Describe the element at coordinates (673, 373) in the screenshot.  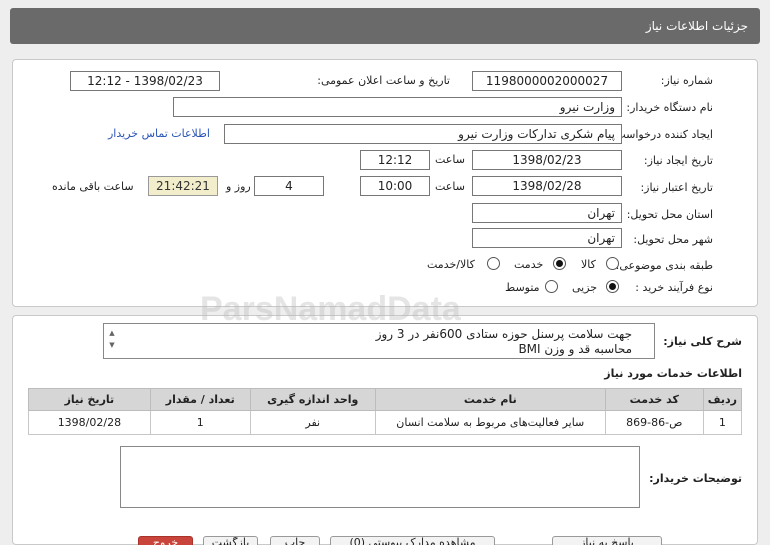
I see `services-section-title: اطلاعات خدمات مورد نیاز` at that location.